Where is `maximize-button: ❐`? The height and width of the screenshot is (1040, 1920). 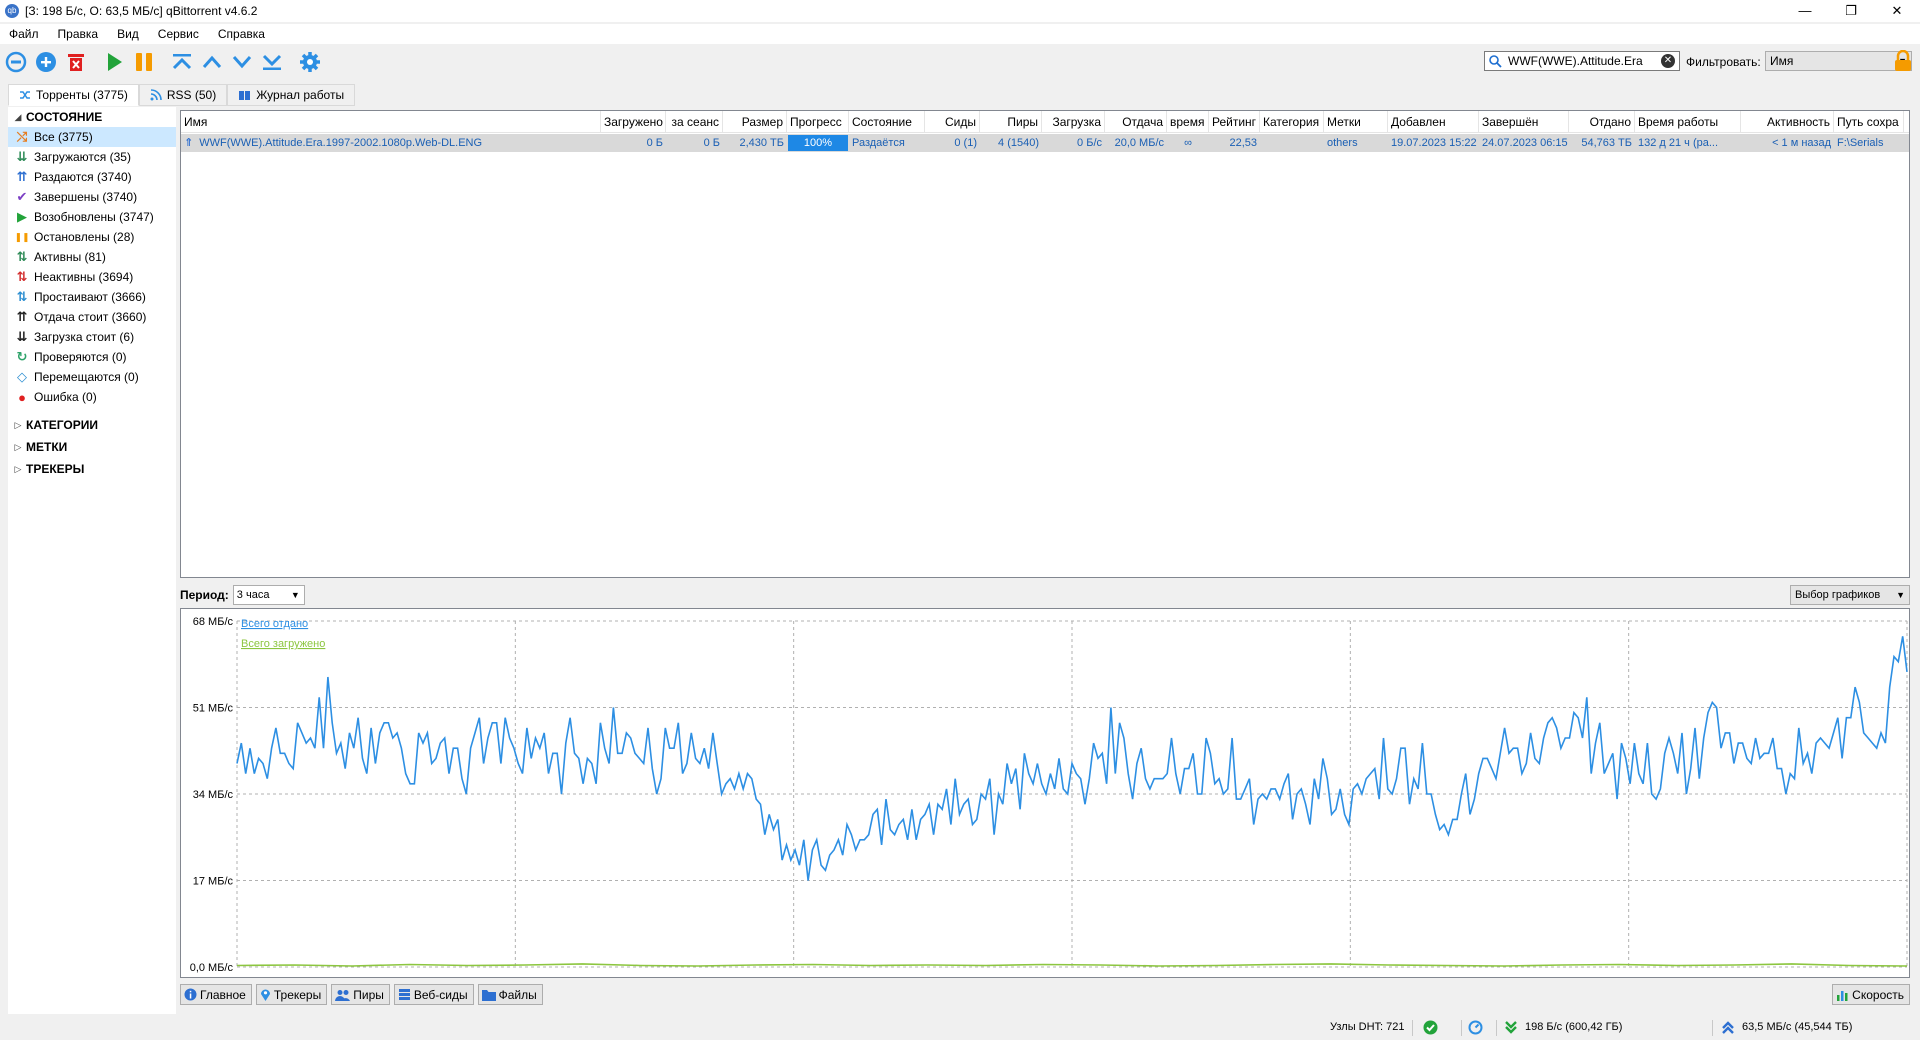 maximize-button: ❐ is located at coordinates (1851, 11).